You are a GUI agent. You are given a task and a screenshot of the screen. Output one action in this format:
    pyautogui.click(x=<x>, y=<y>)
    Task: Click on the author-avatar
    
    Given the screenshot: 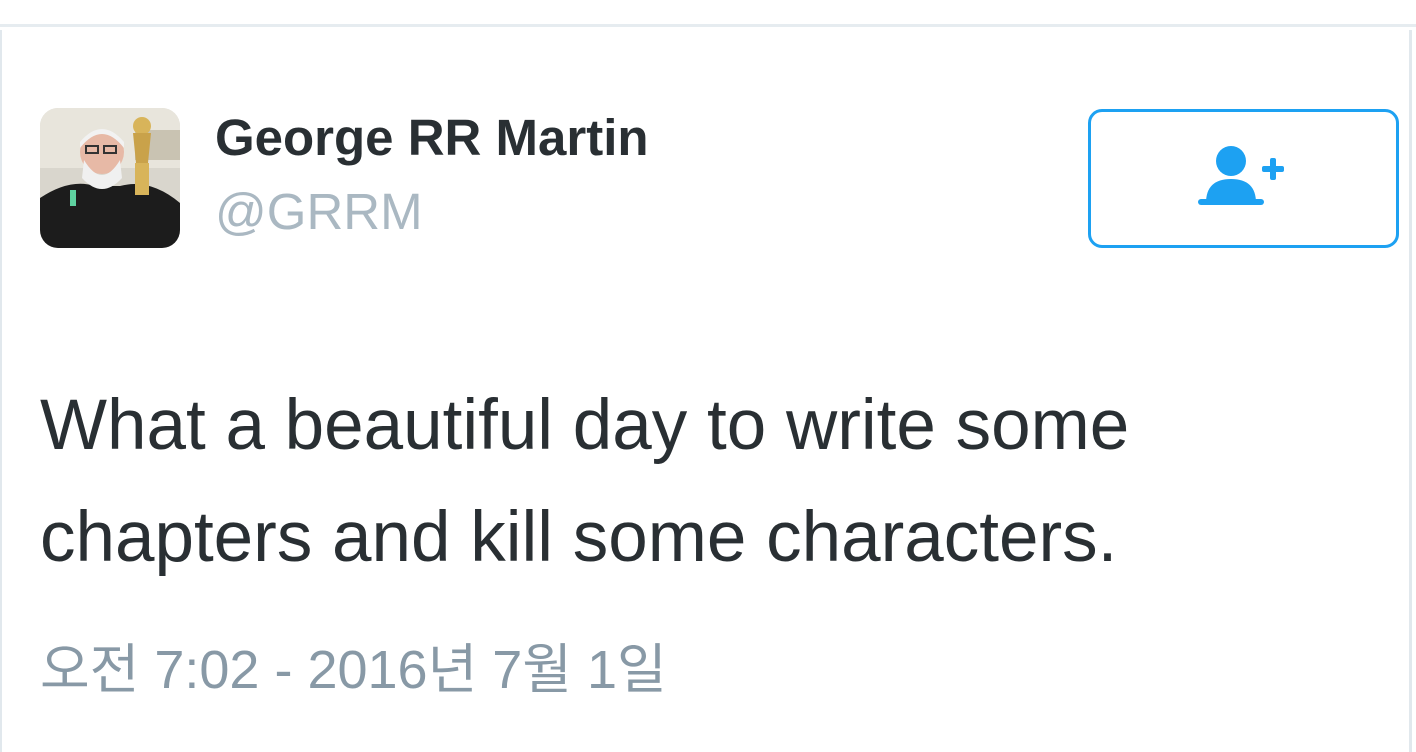 What is the action you would take?
    pyautogui.click(x=110, y=178)
    